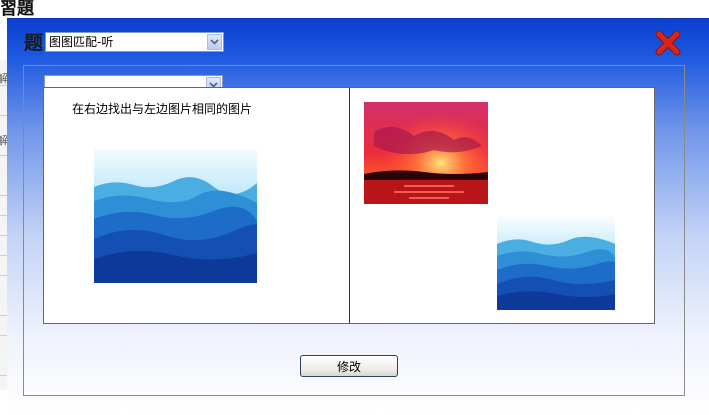  I want to click on instruction-text: 在右边找出与左边图片相同的图片, so click(162, 109).